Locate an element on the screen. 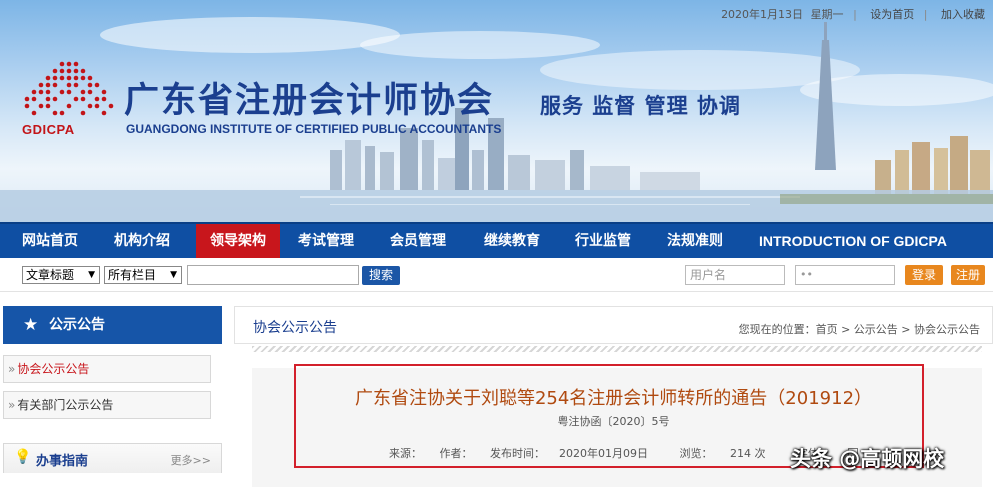 This screenshot has height=487, width=993. search-column-value: 所有栏目 is located at coordinates (132, 275).